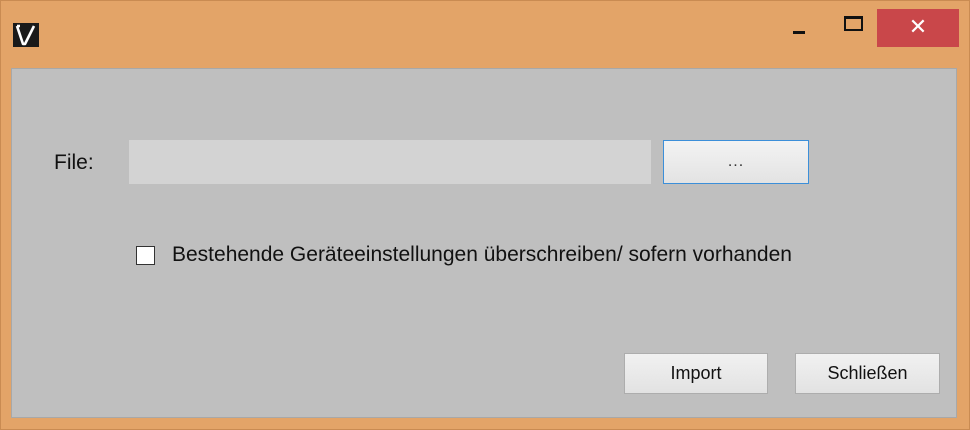 This screenshot has width=970, height=430. I want to click on import-button: Import, so click(696, 373).